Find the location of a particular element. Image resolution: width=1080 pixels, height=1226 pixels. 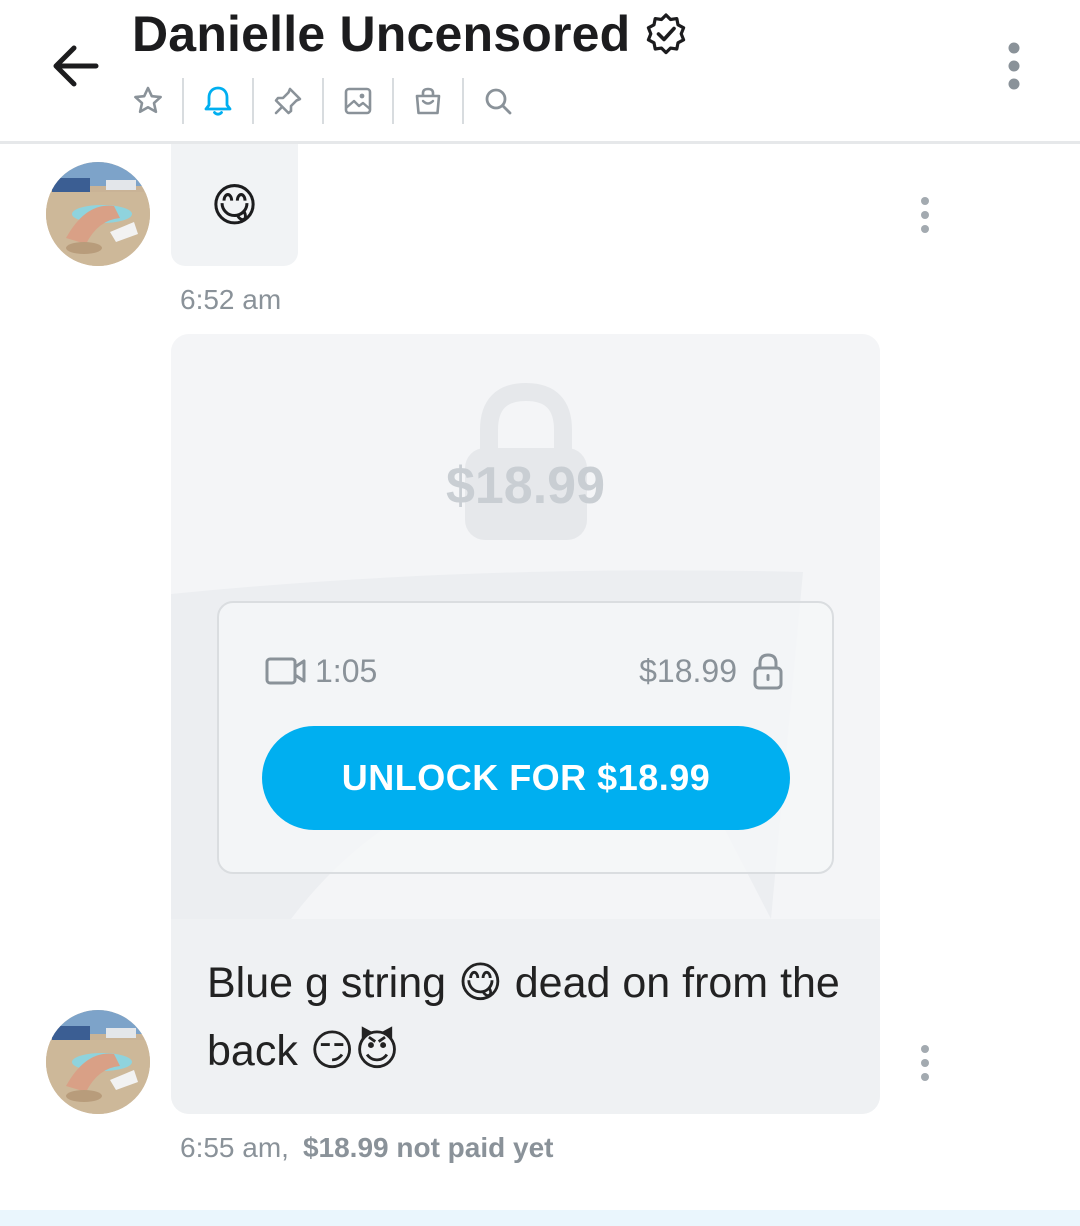

locked-price-label: $18.99 is located at coordinates (525, 486).